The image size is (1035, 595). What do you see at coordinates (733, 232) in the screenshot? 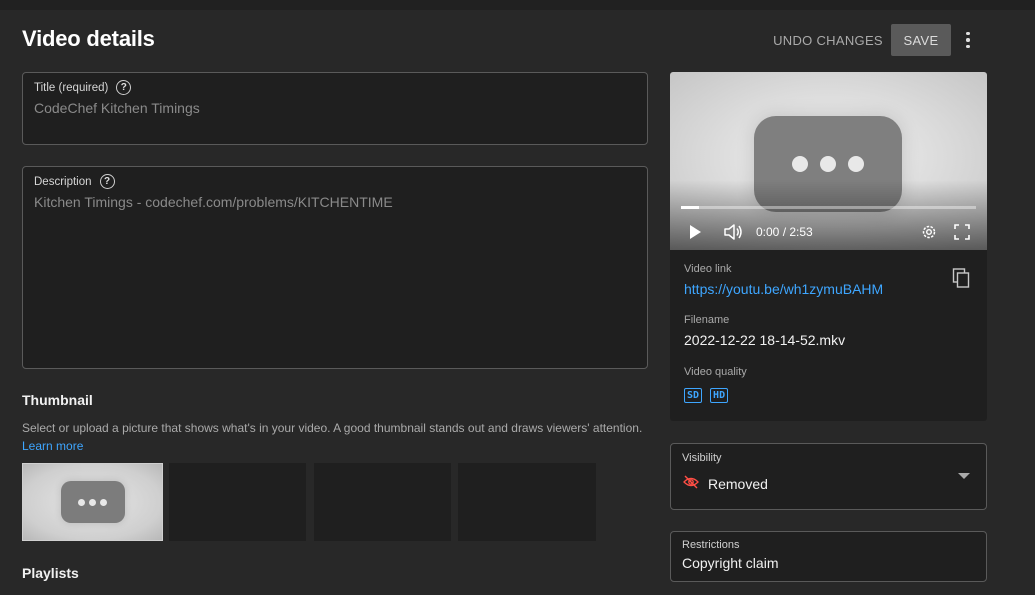
I see `volume-icon` at bounding box center [733, 232].